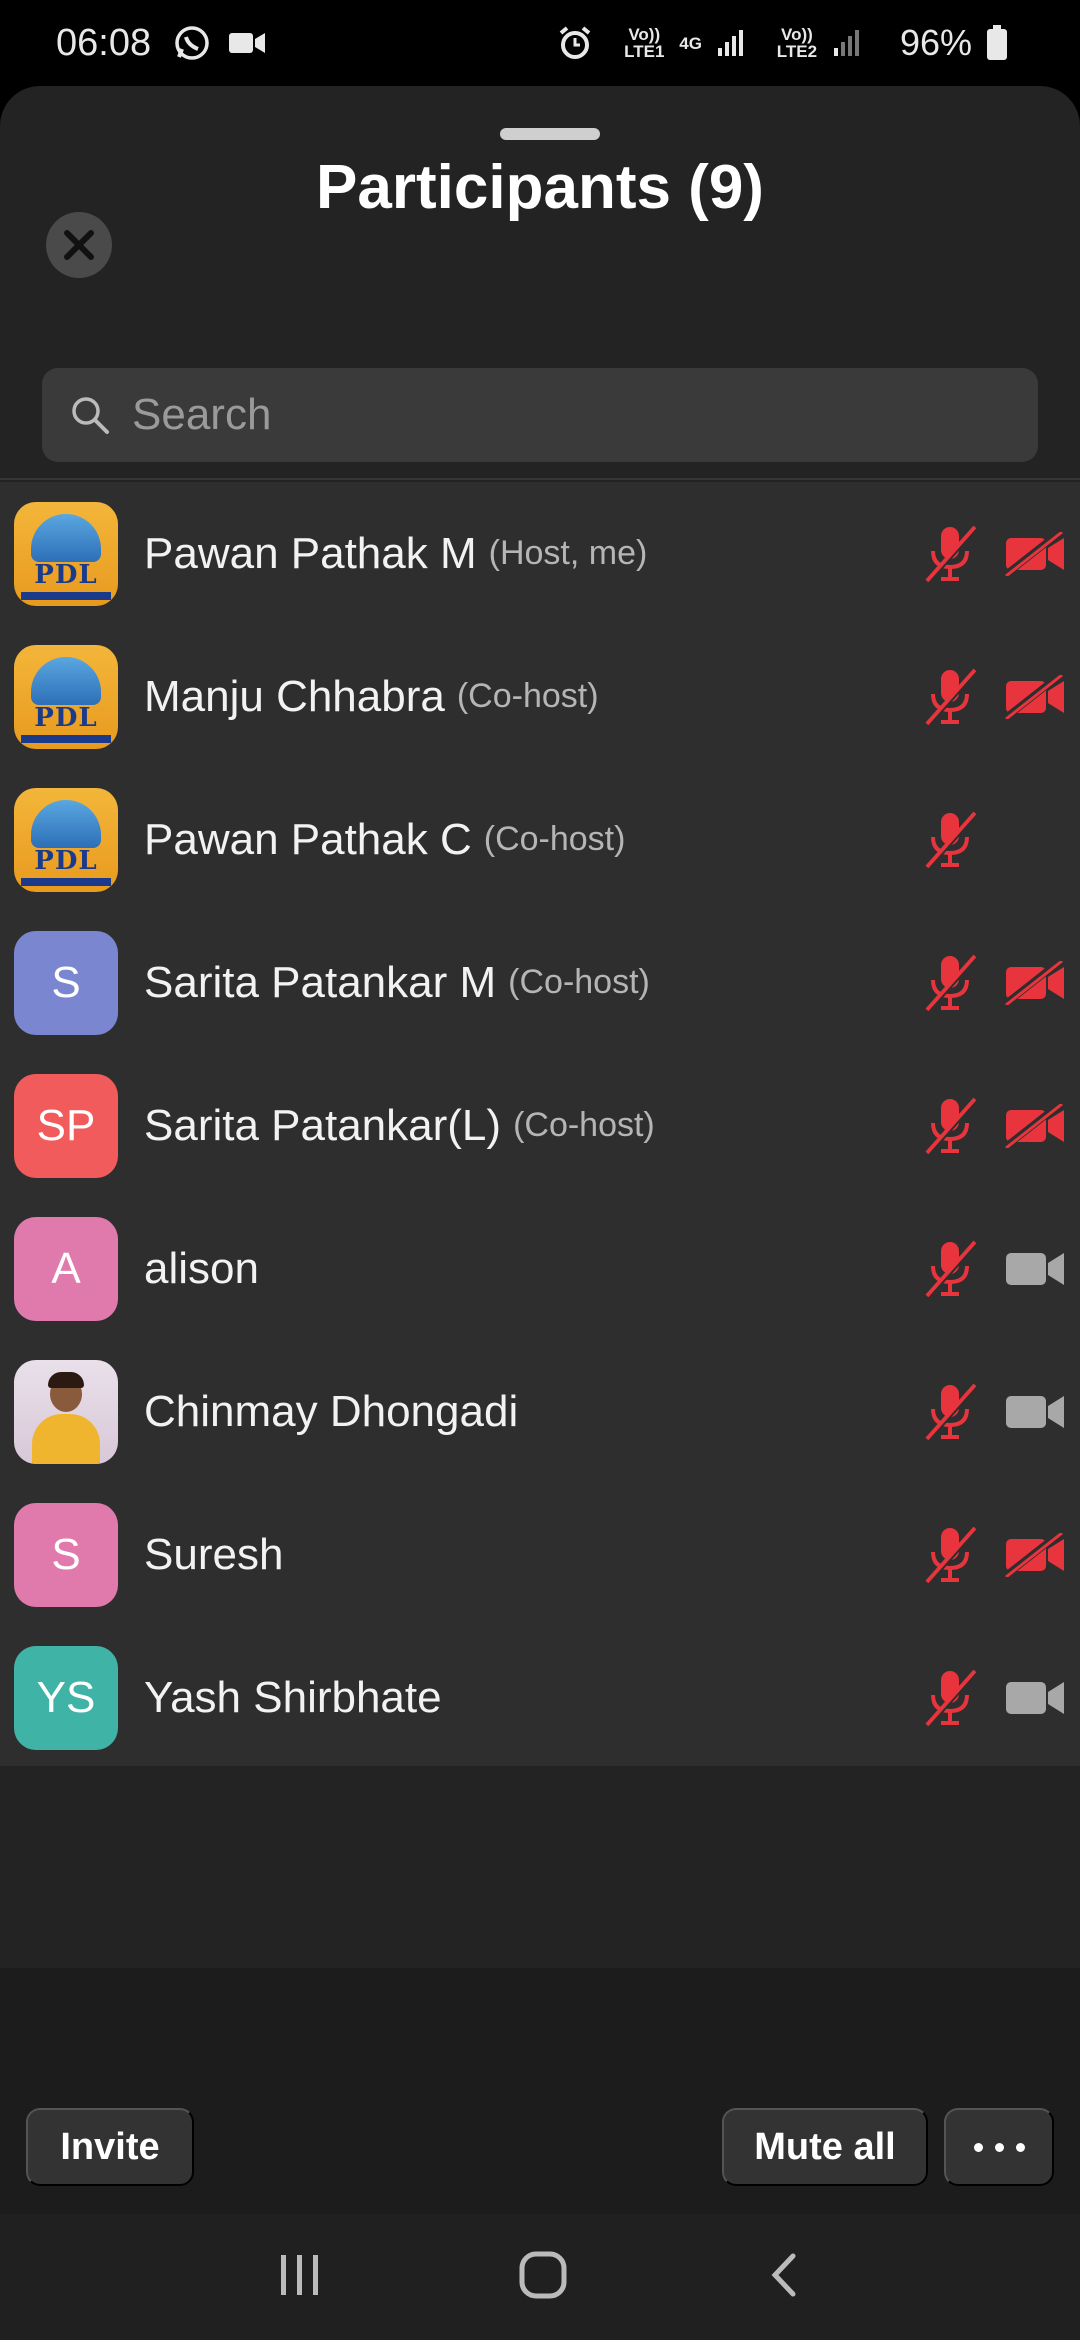 This screenshot has width=1080, height=2340. I want to click on search-icon, so click(90, 415).